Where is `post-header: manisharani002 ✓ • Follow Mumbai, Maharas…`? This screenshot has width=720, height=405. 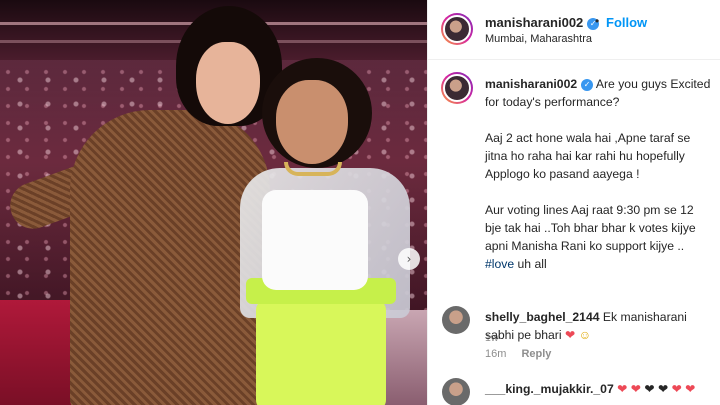 post-header: manisharani002 ✓ • Follow Mumbai, Maharas… is located at coordinates (574, 30).